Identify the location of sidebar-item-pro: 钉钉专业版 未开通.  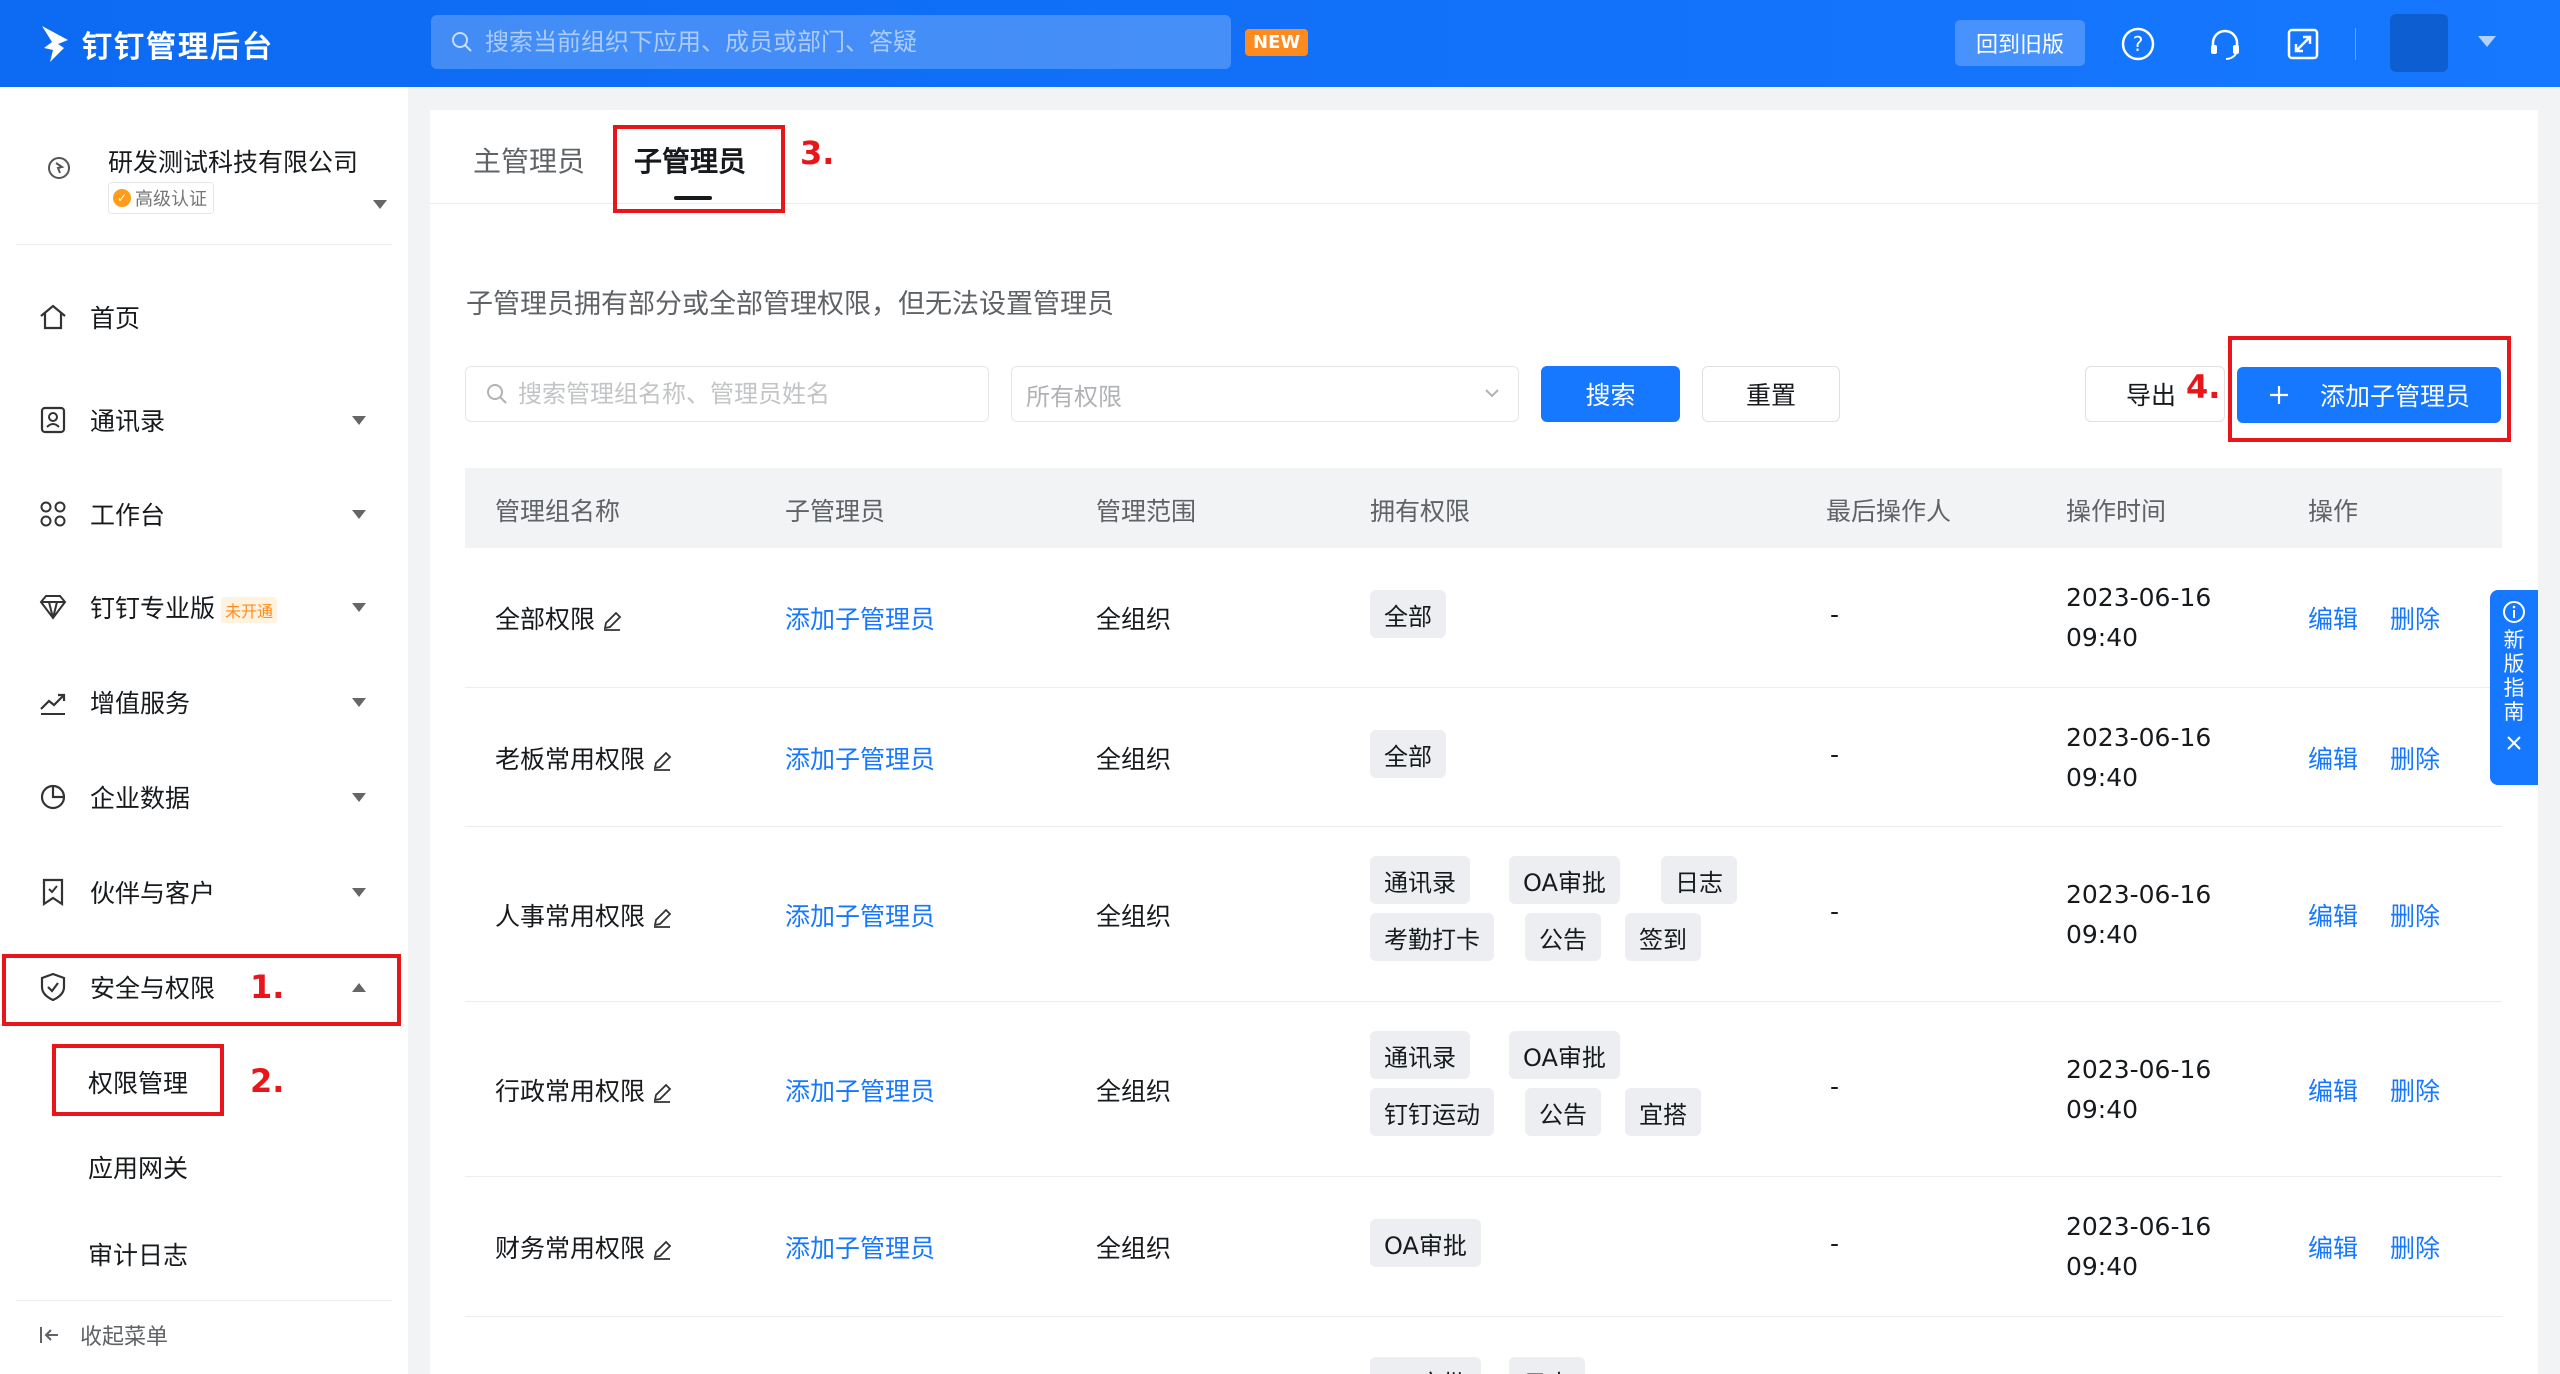
(204, 607).